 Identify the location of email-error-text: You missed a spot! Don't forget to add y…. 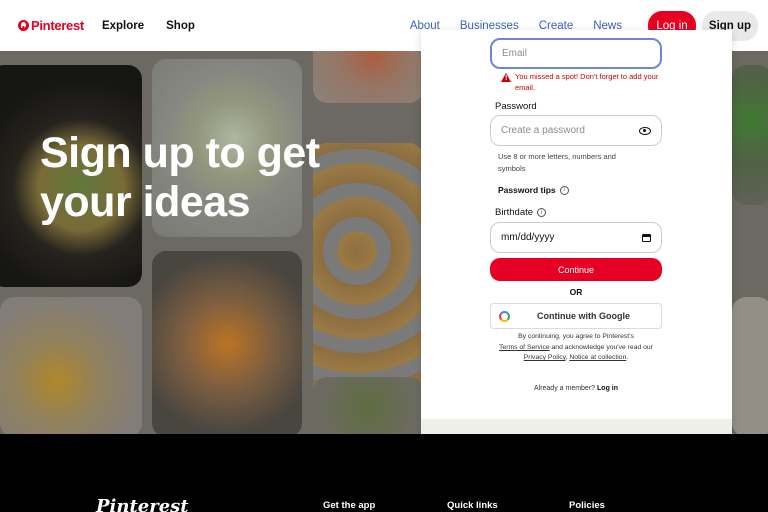
(587, 82).